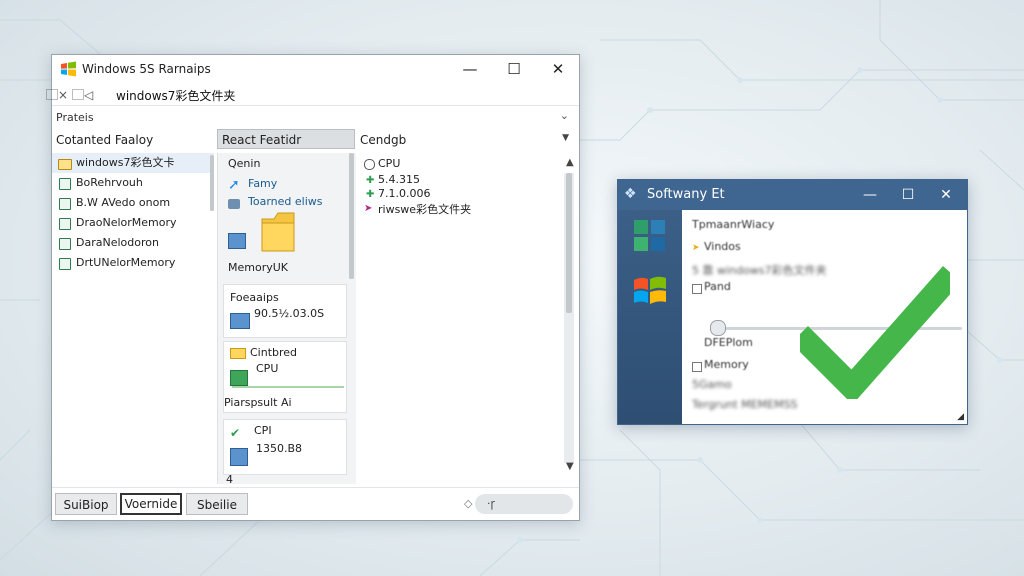  What do you see at coordinates (722, 246) in the screenshot?
I see `list-item: Vindos` at bounding box center [722, 246].